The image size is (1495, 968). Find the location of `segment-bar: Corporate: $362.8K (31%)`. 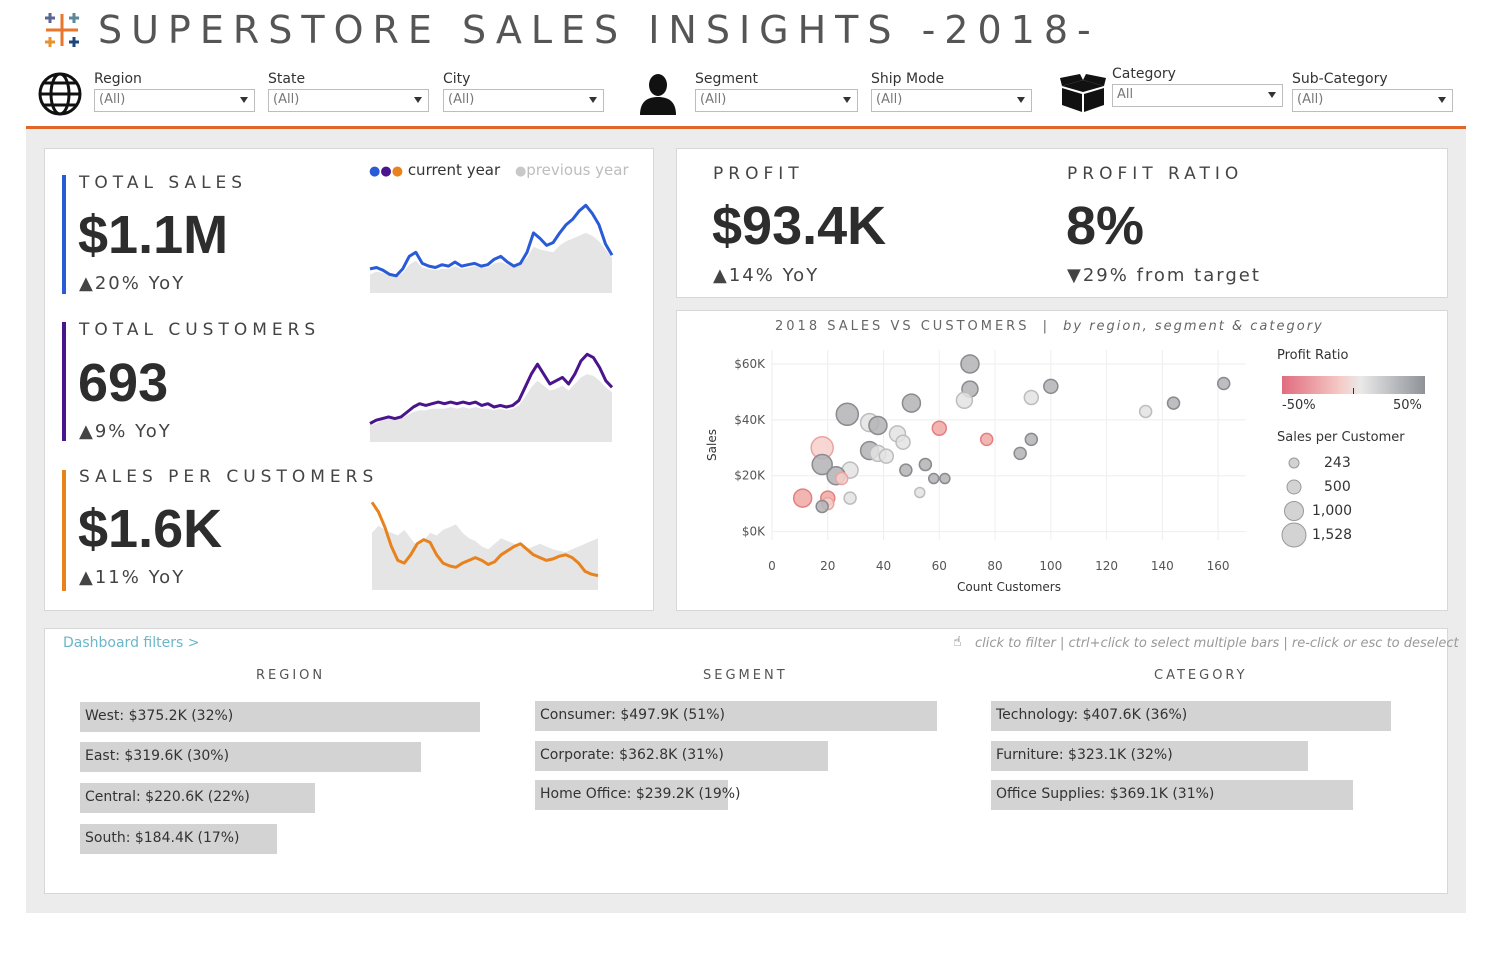

segment-bar: Corporate: $362.8K (31%) is located at coordinates (681, 756).